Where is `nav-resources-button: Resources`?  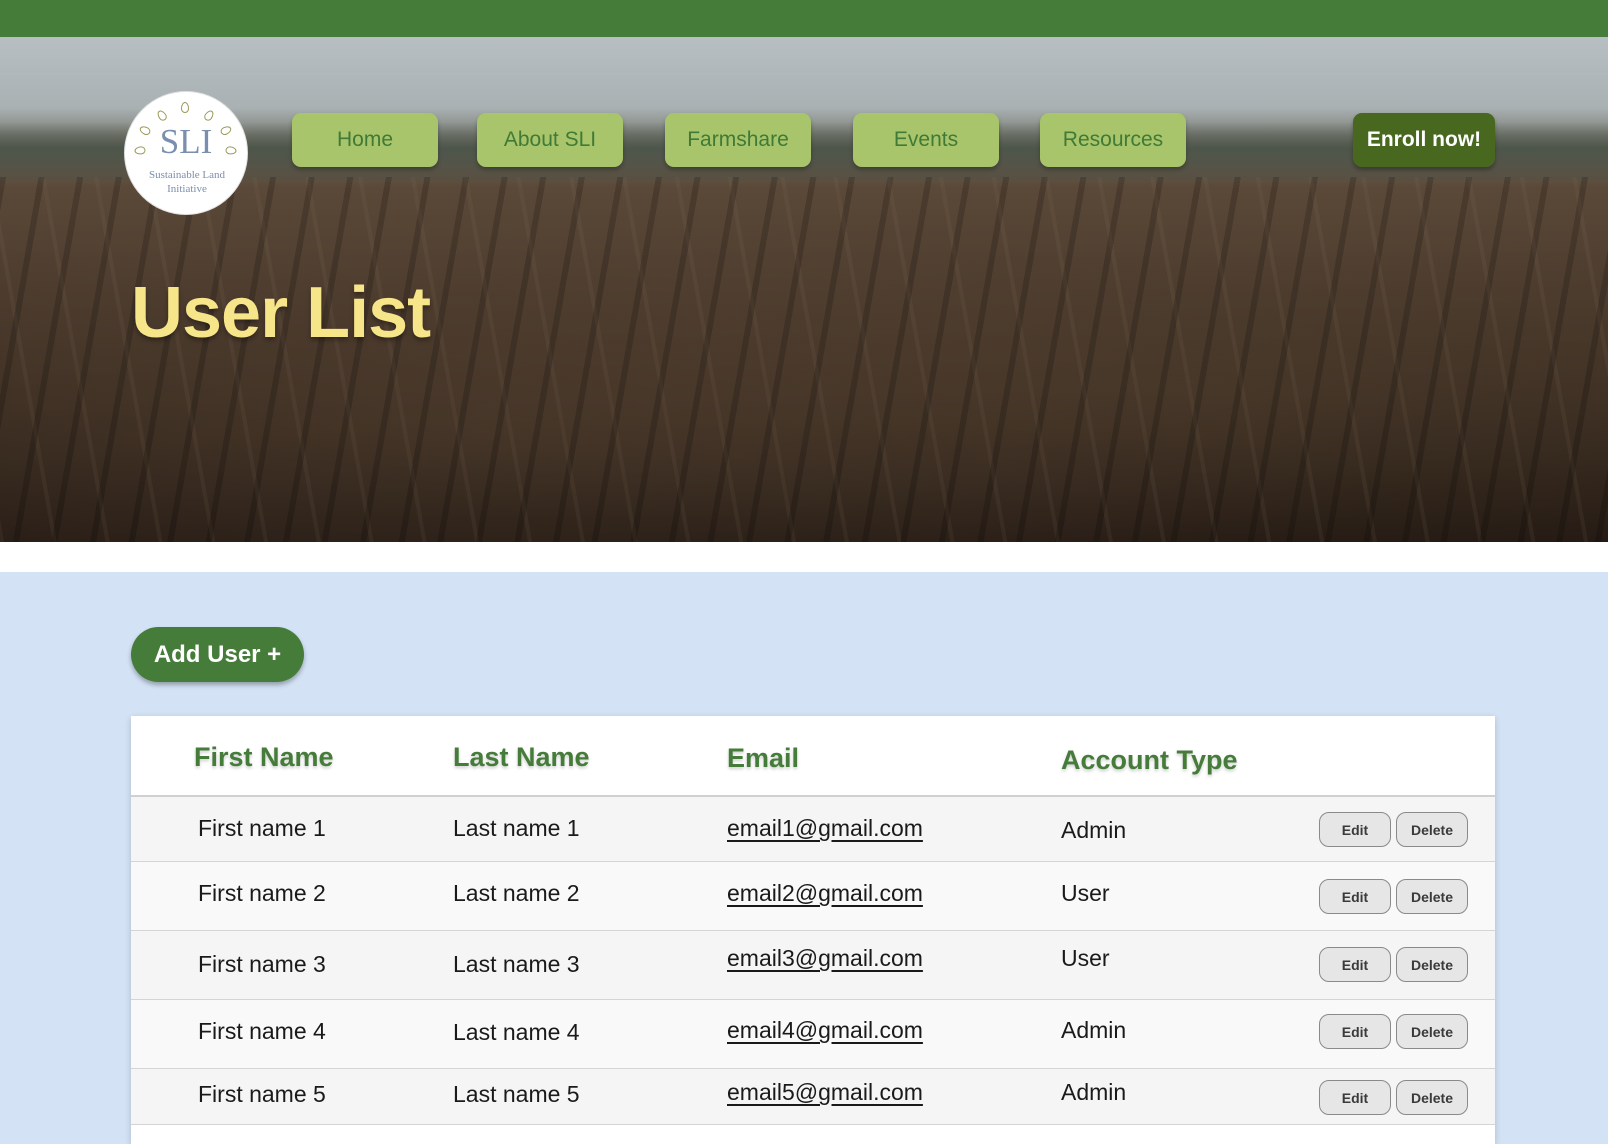 nav-resources-button: Resources is located at coordinates (1113, 140).